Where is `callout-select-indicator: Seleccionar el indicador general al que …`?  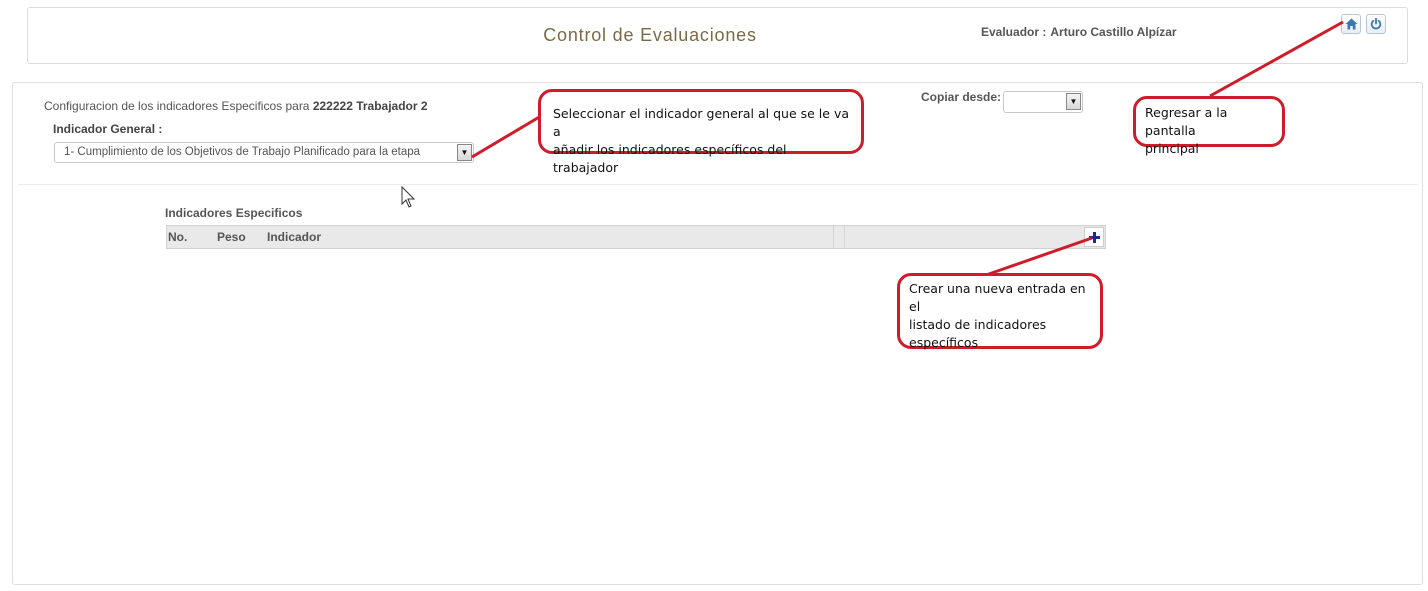
callout-select-indicator: Seleccionar el indicador general al que … is located at coordinates (701, 132).